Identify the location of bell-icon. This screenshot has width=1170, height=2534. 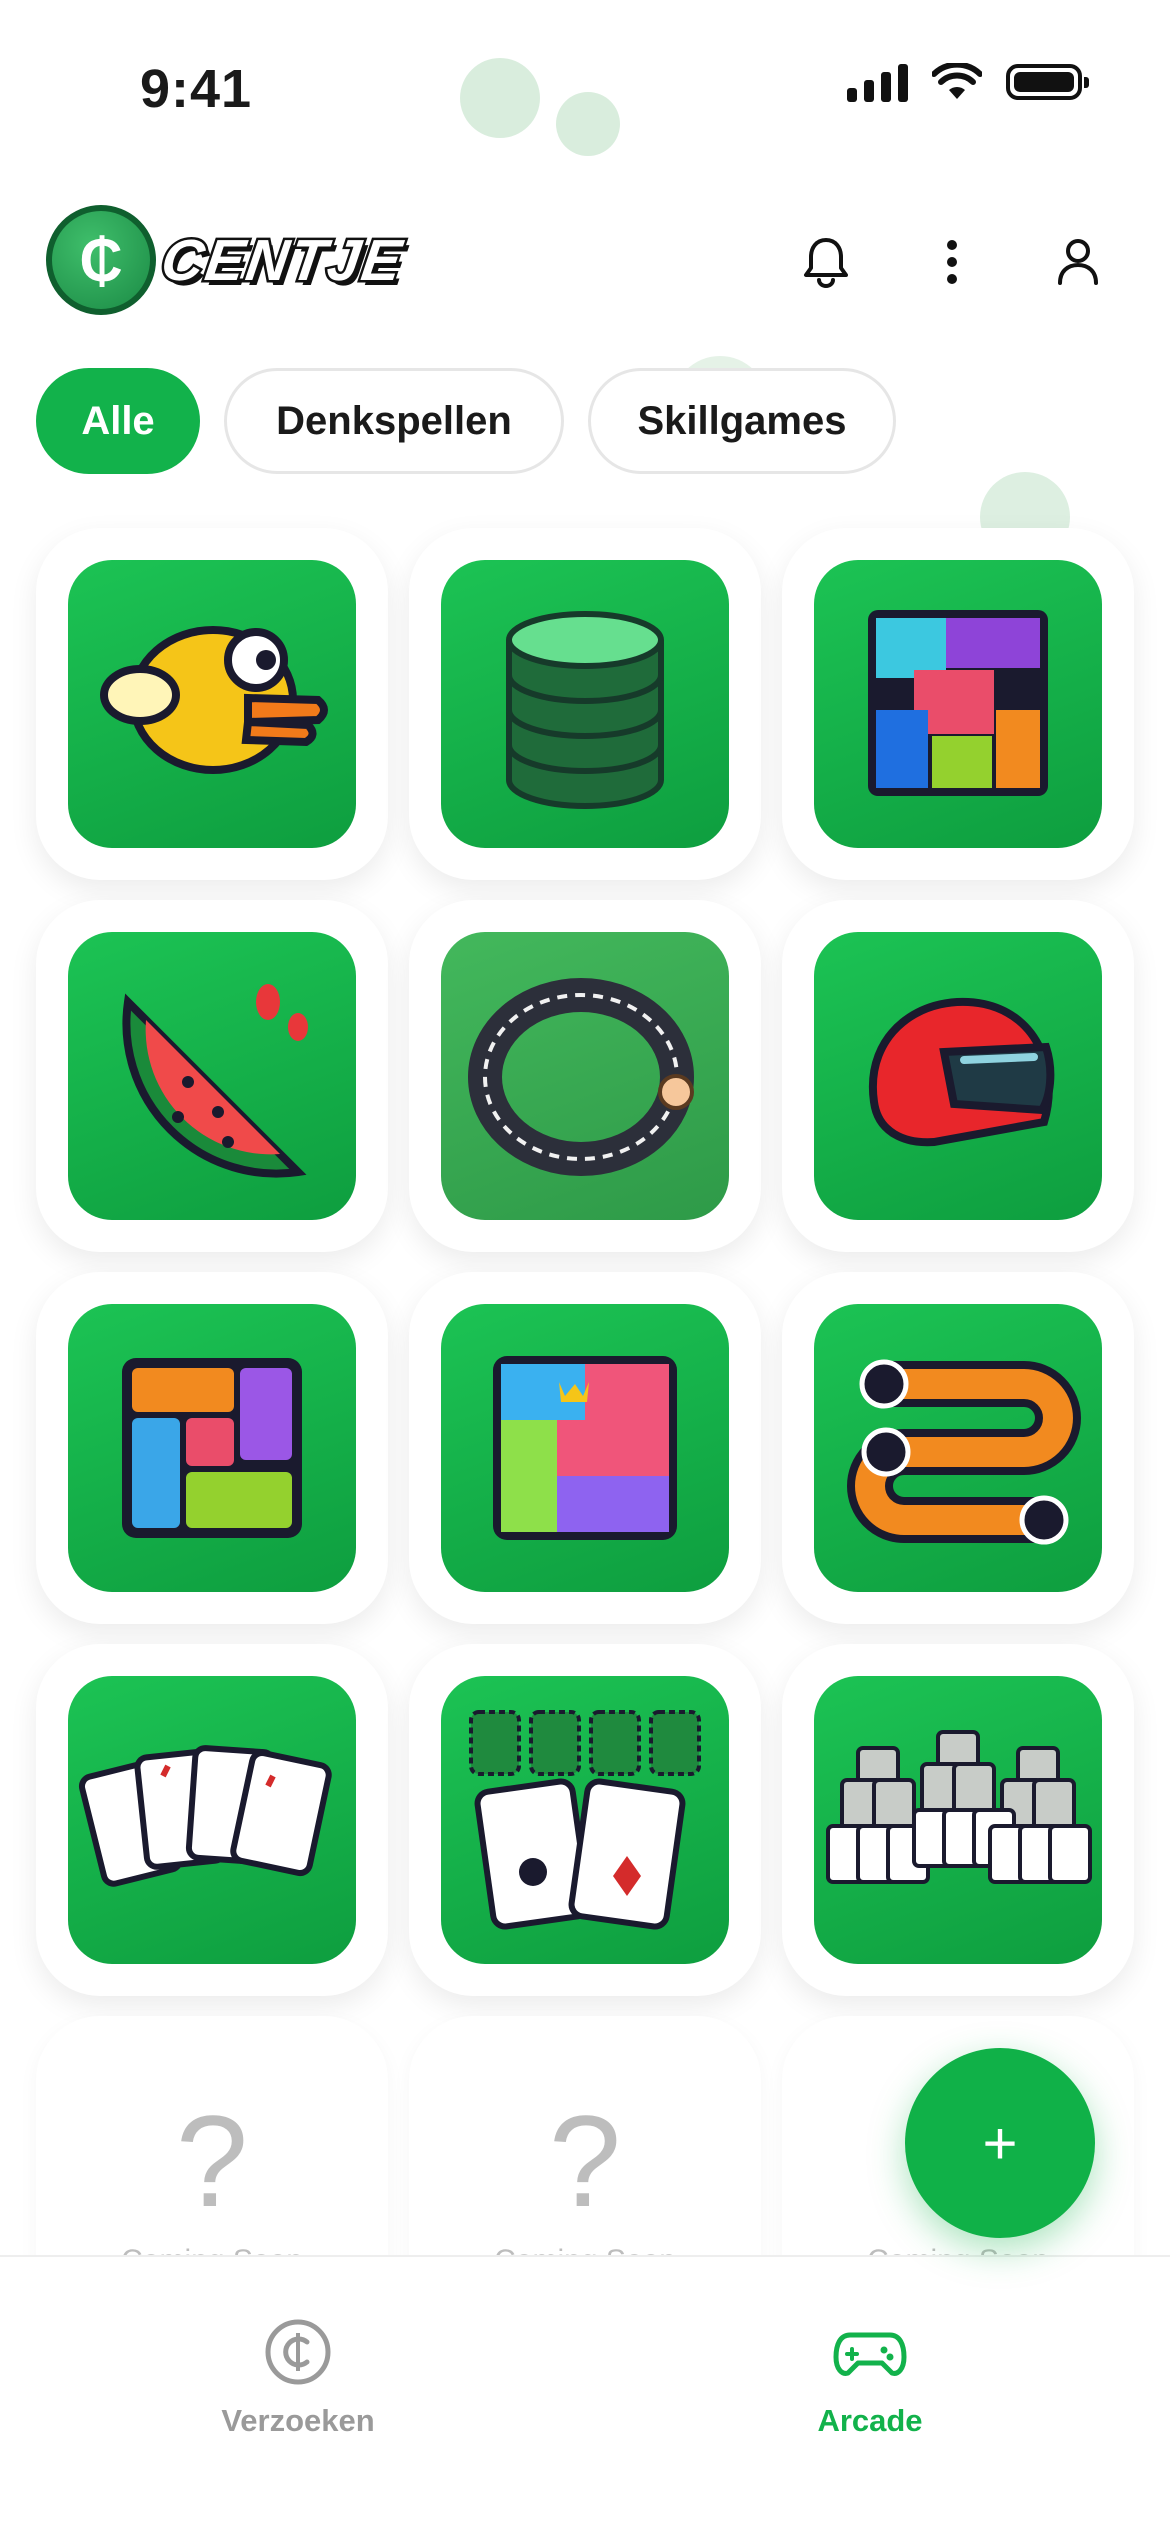
(826, 263).